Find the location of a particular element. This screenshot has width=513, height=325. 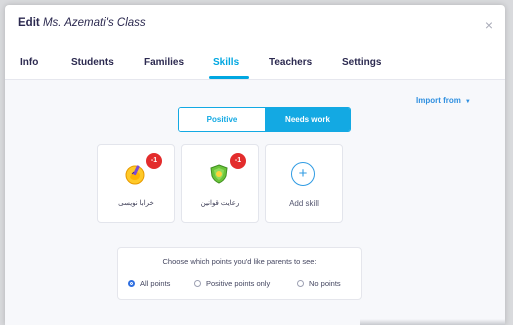

bottom-edge-shadow is located at coordinates (432, 322).